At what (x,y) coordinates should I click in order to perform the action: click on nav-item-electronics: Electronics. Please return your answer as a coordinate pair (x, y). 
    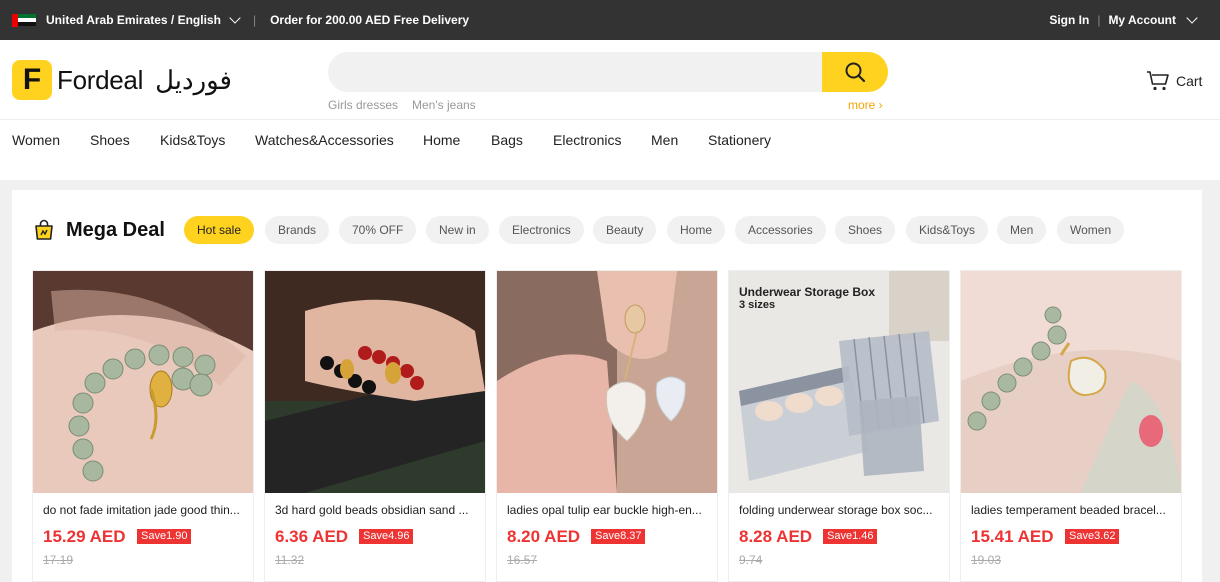
    Looking at the image, I should click on (587, 140).